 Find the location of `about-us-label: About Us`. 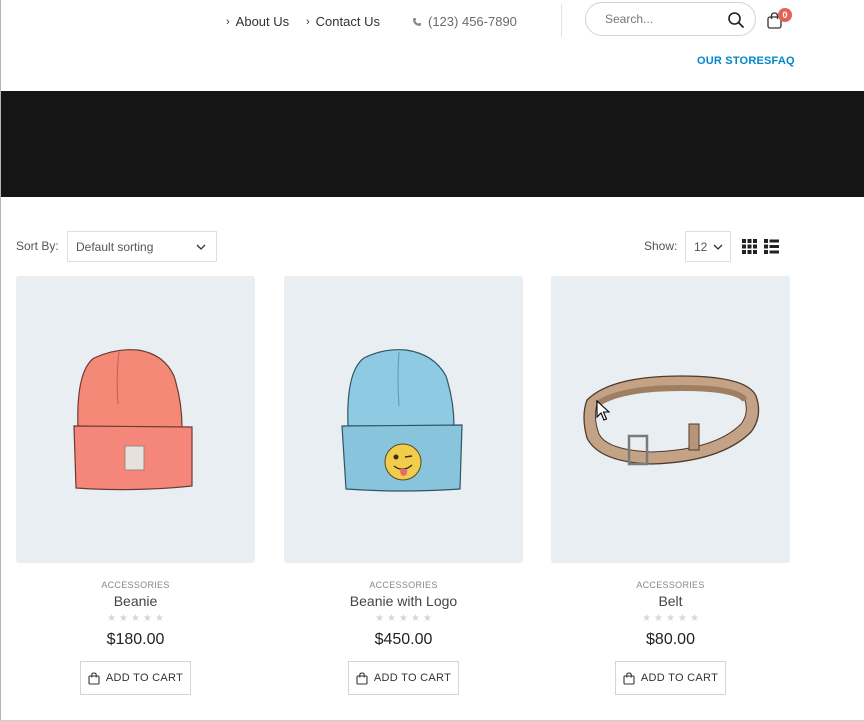

about-us-label: About Us is located at coordinates (262, 21).